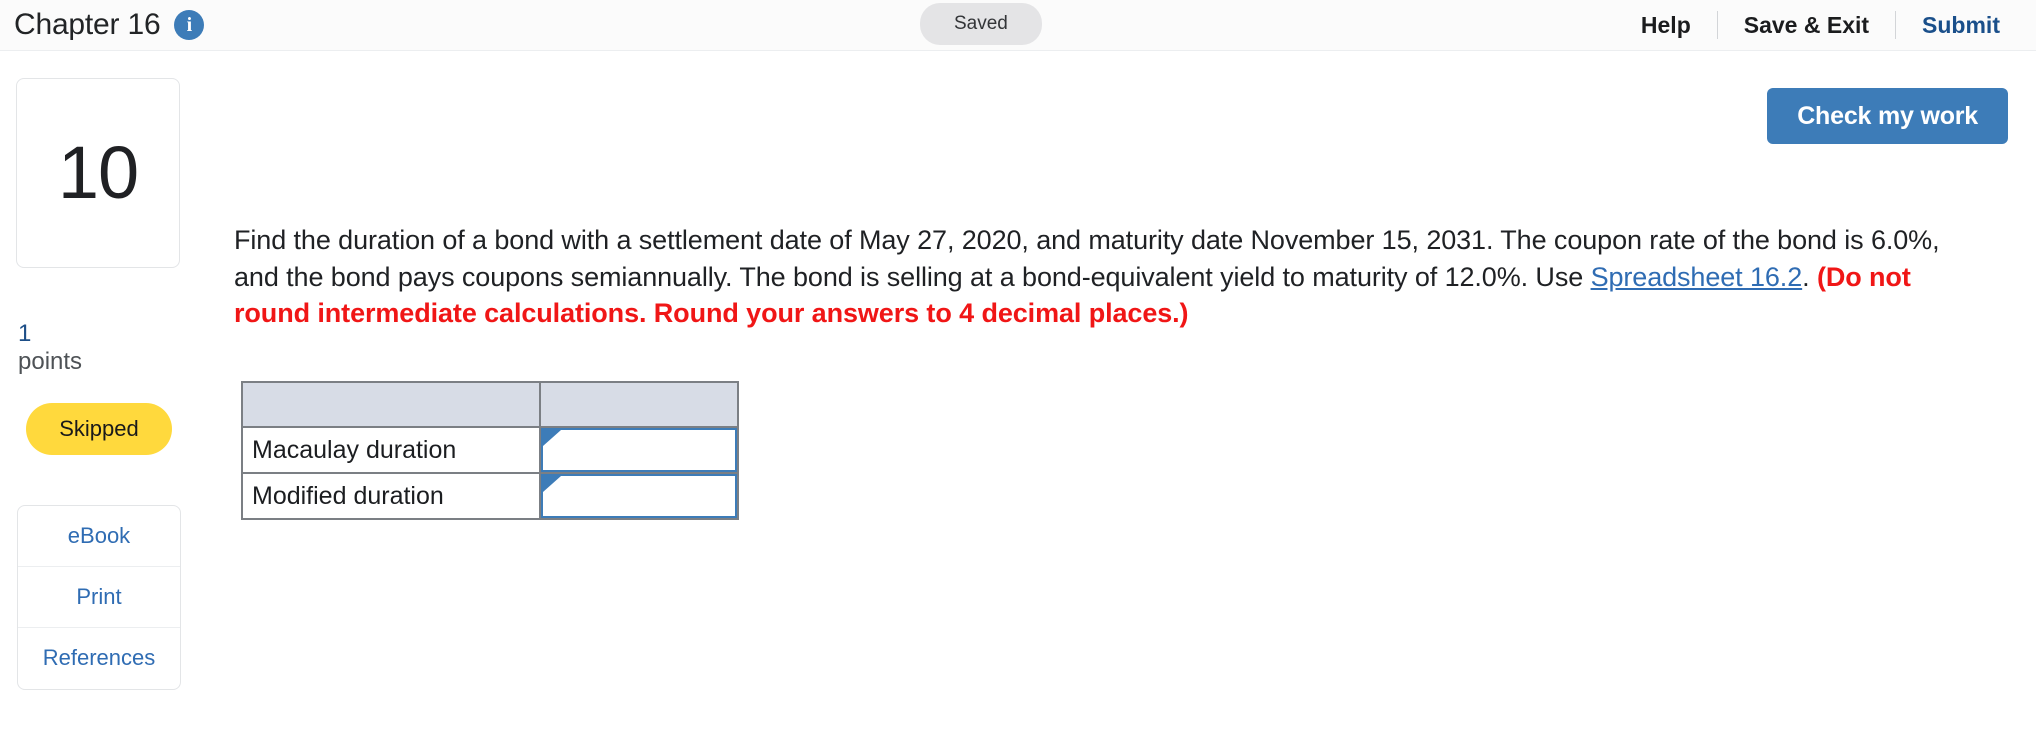 The width and height of the screenshot is (2036, 738). I want to click on row-input-cell-modified, so click(639, 496).